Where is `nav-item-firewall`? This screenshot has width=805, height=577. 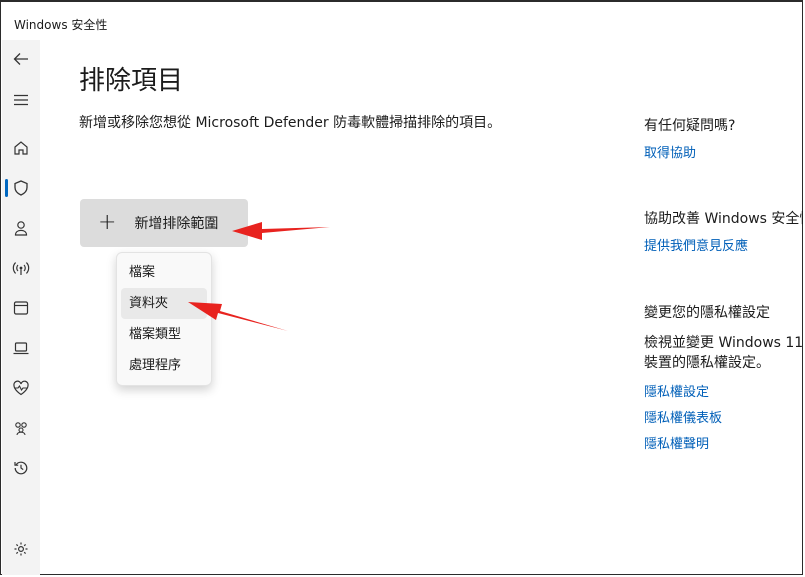
nav-item-firewall is located at coordinates (21, 268).